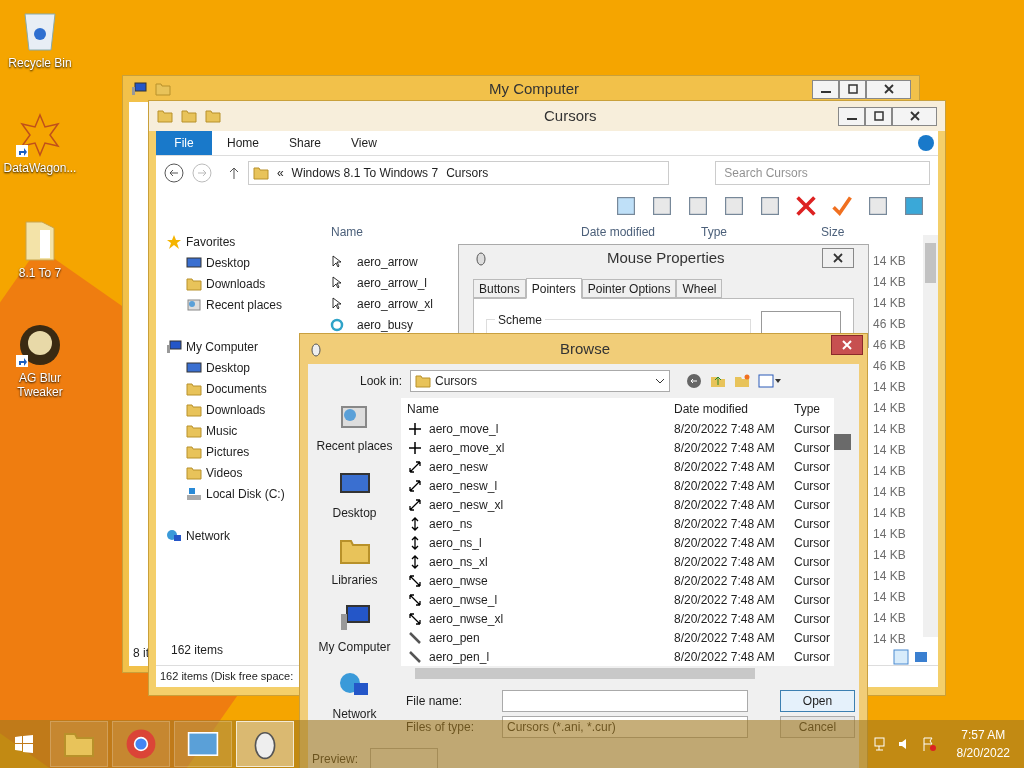  Describe the element at coordinates (381, 381) in the screenshot. I see `look-in-label: Look in:` at that location.